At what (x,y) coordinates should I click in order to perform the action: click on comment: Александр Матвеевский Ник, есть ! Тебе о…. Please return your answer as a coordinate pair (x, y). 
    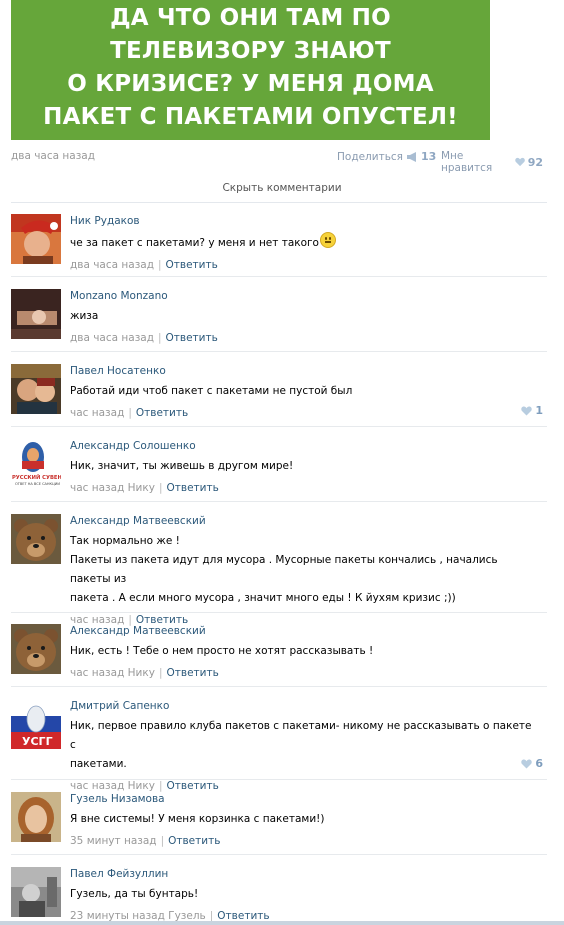
    Looking at the image, I should click on (279, 655).